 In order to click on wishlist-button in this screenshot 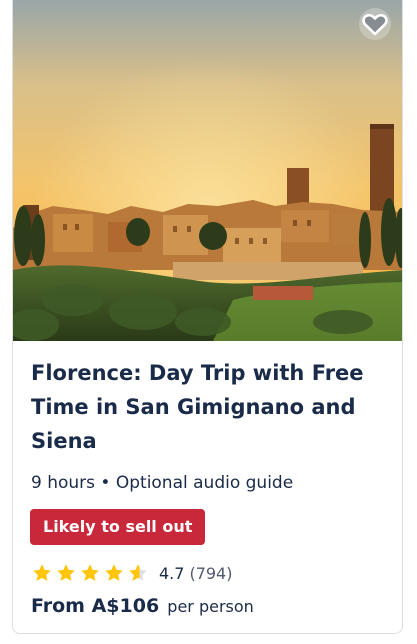, I will do `click(375, 24)`.